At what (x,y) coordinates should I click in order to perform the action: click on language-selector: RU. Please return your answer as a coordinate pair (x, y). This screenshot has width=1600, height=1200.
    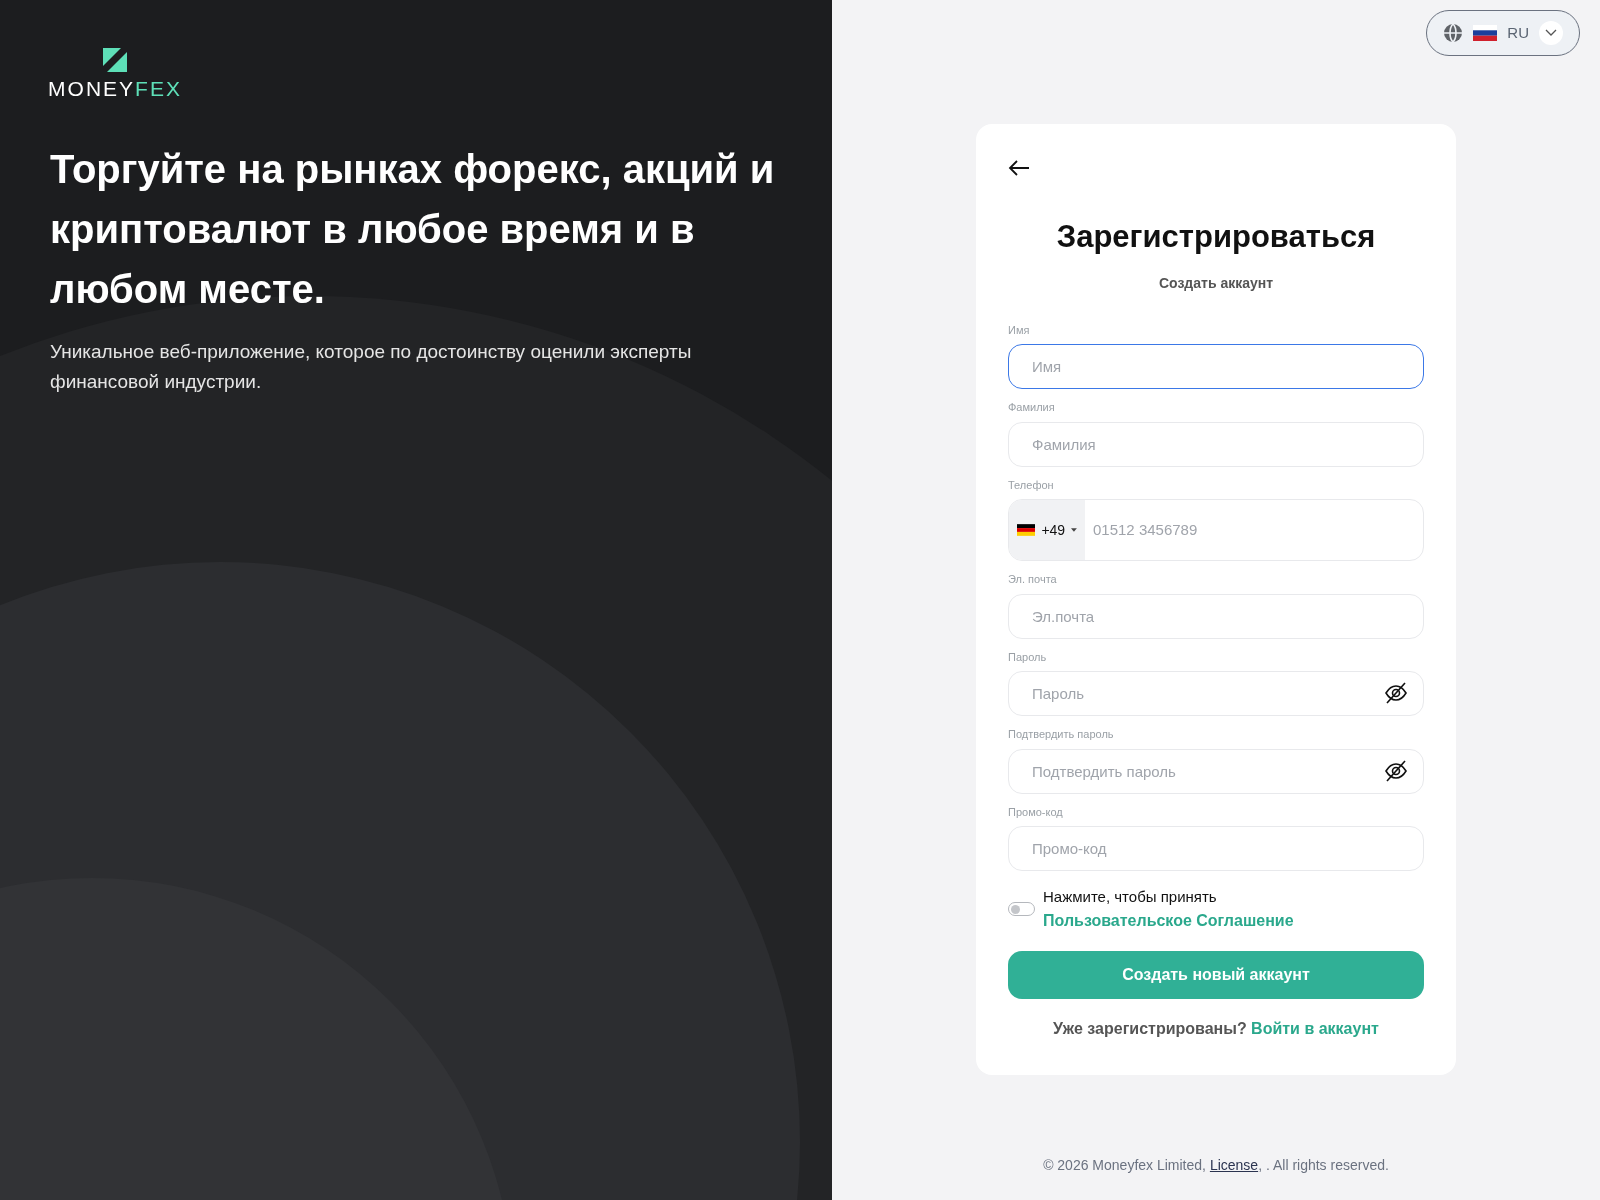
    Looking at the image, I should click on (1503, 33).